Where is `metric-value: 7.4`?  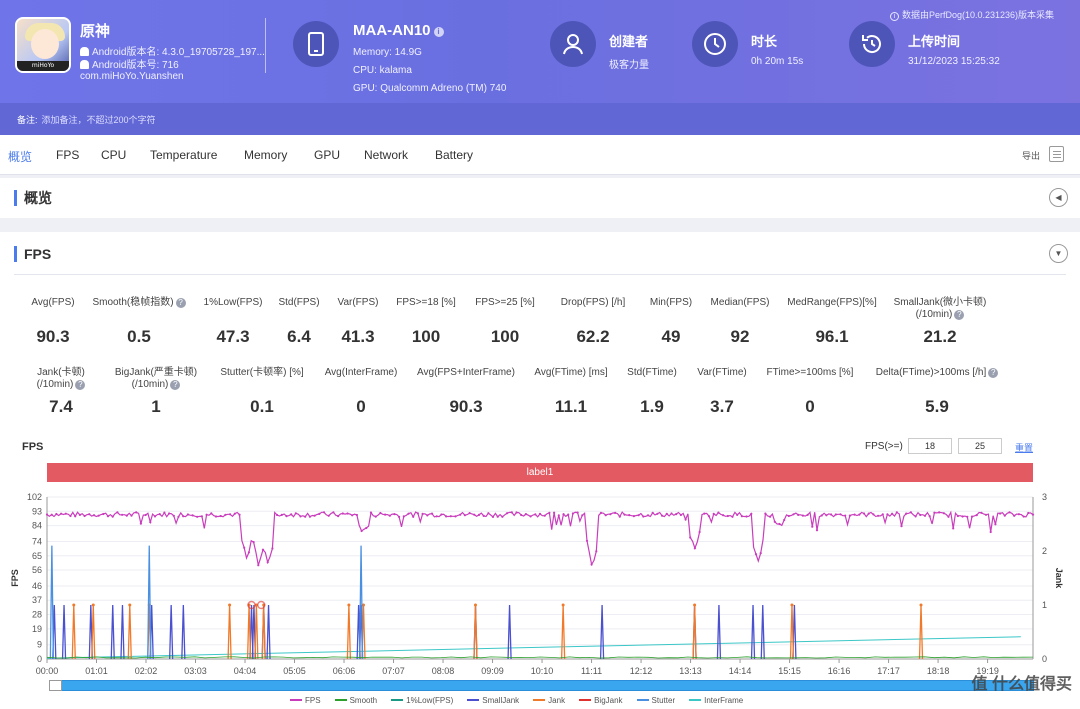 metric-value: 7.4 is located at coordinates (61, 406).